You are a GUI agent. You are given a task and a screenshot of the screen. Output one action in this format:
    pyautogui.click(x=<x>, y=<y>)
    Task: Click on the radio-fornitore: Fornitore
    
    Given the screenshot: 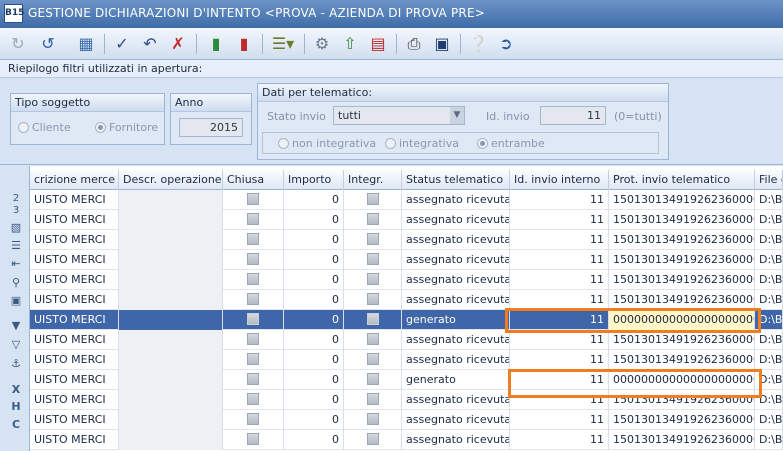 What is the action you would take?
    pyautogui.click(x=126, y=127)
    